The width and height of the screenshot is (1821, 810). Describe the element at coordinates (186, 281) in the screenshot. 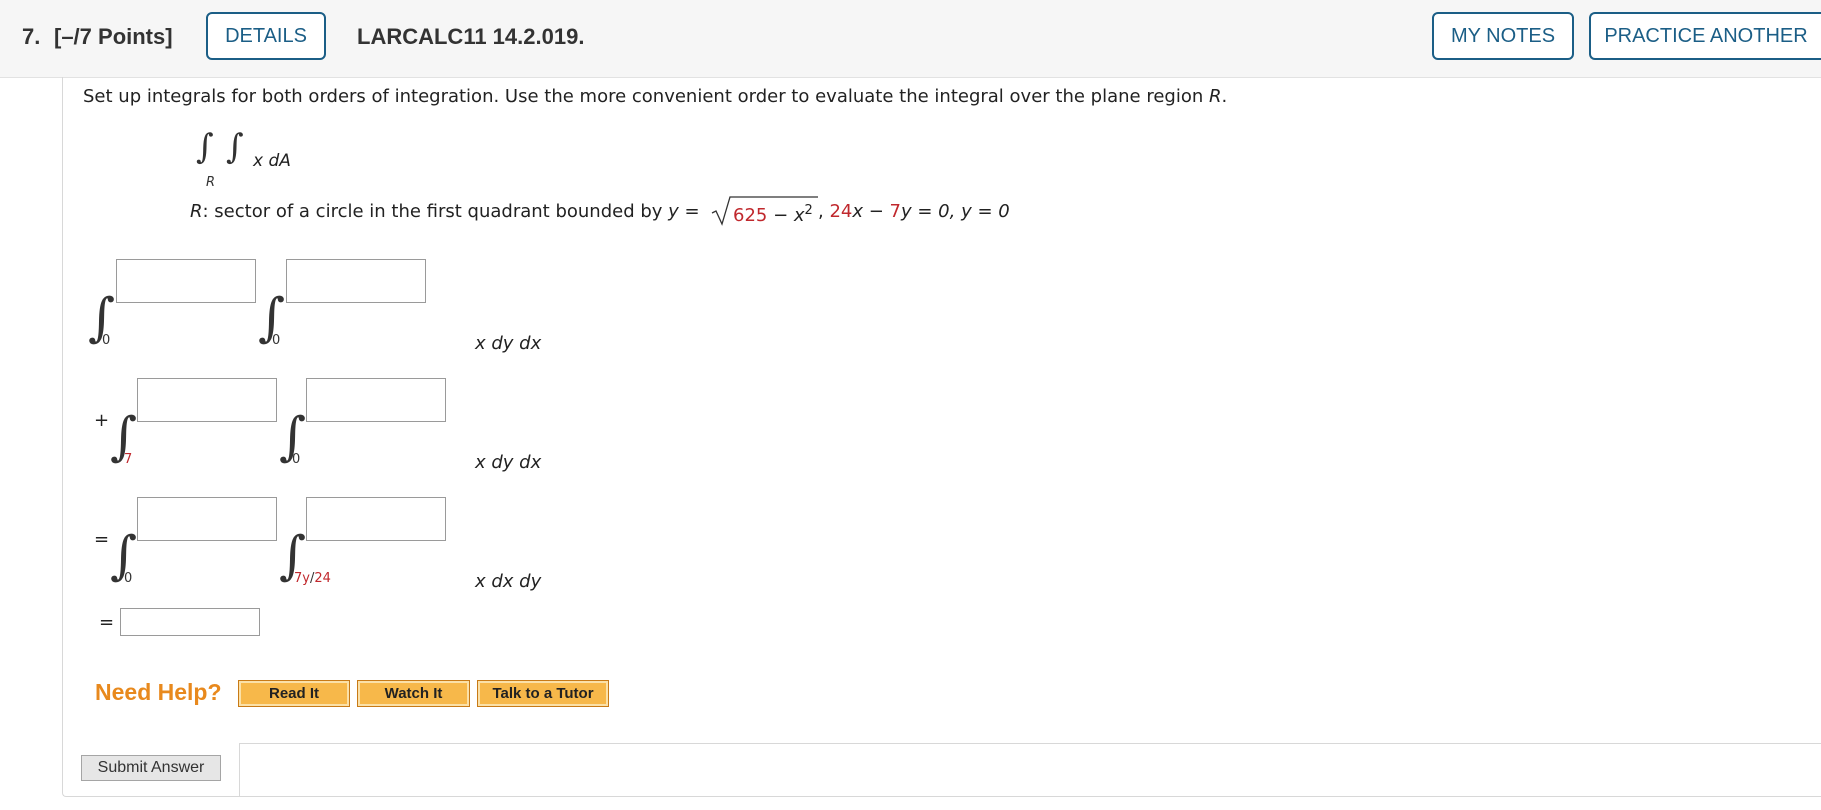

I see `row1-outer-upper-input` at that location.